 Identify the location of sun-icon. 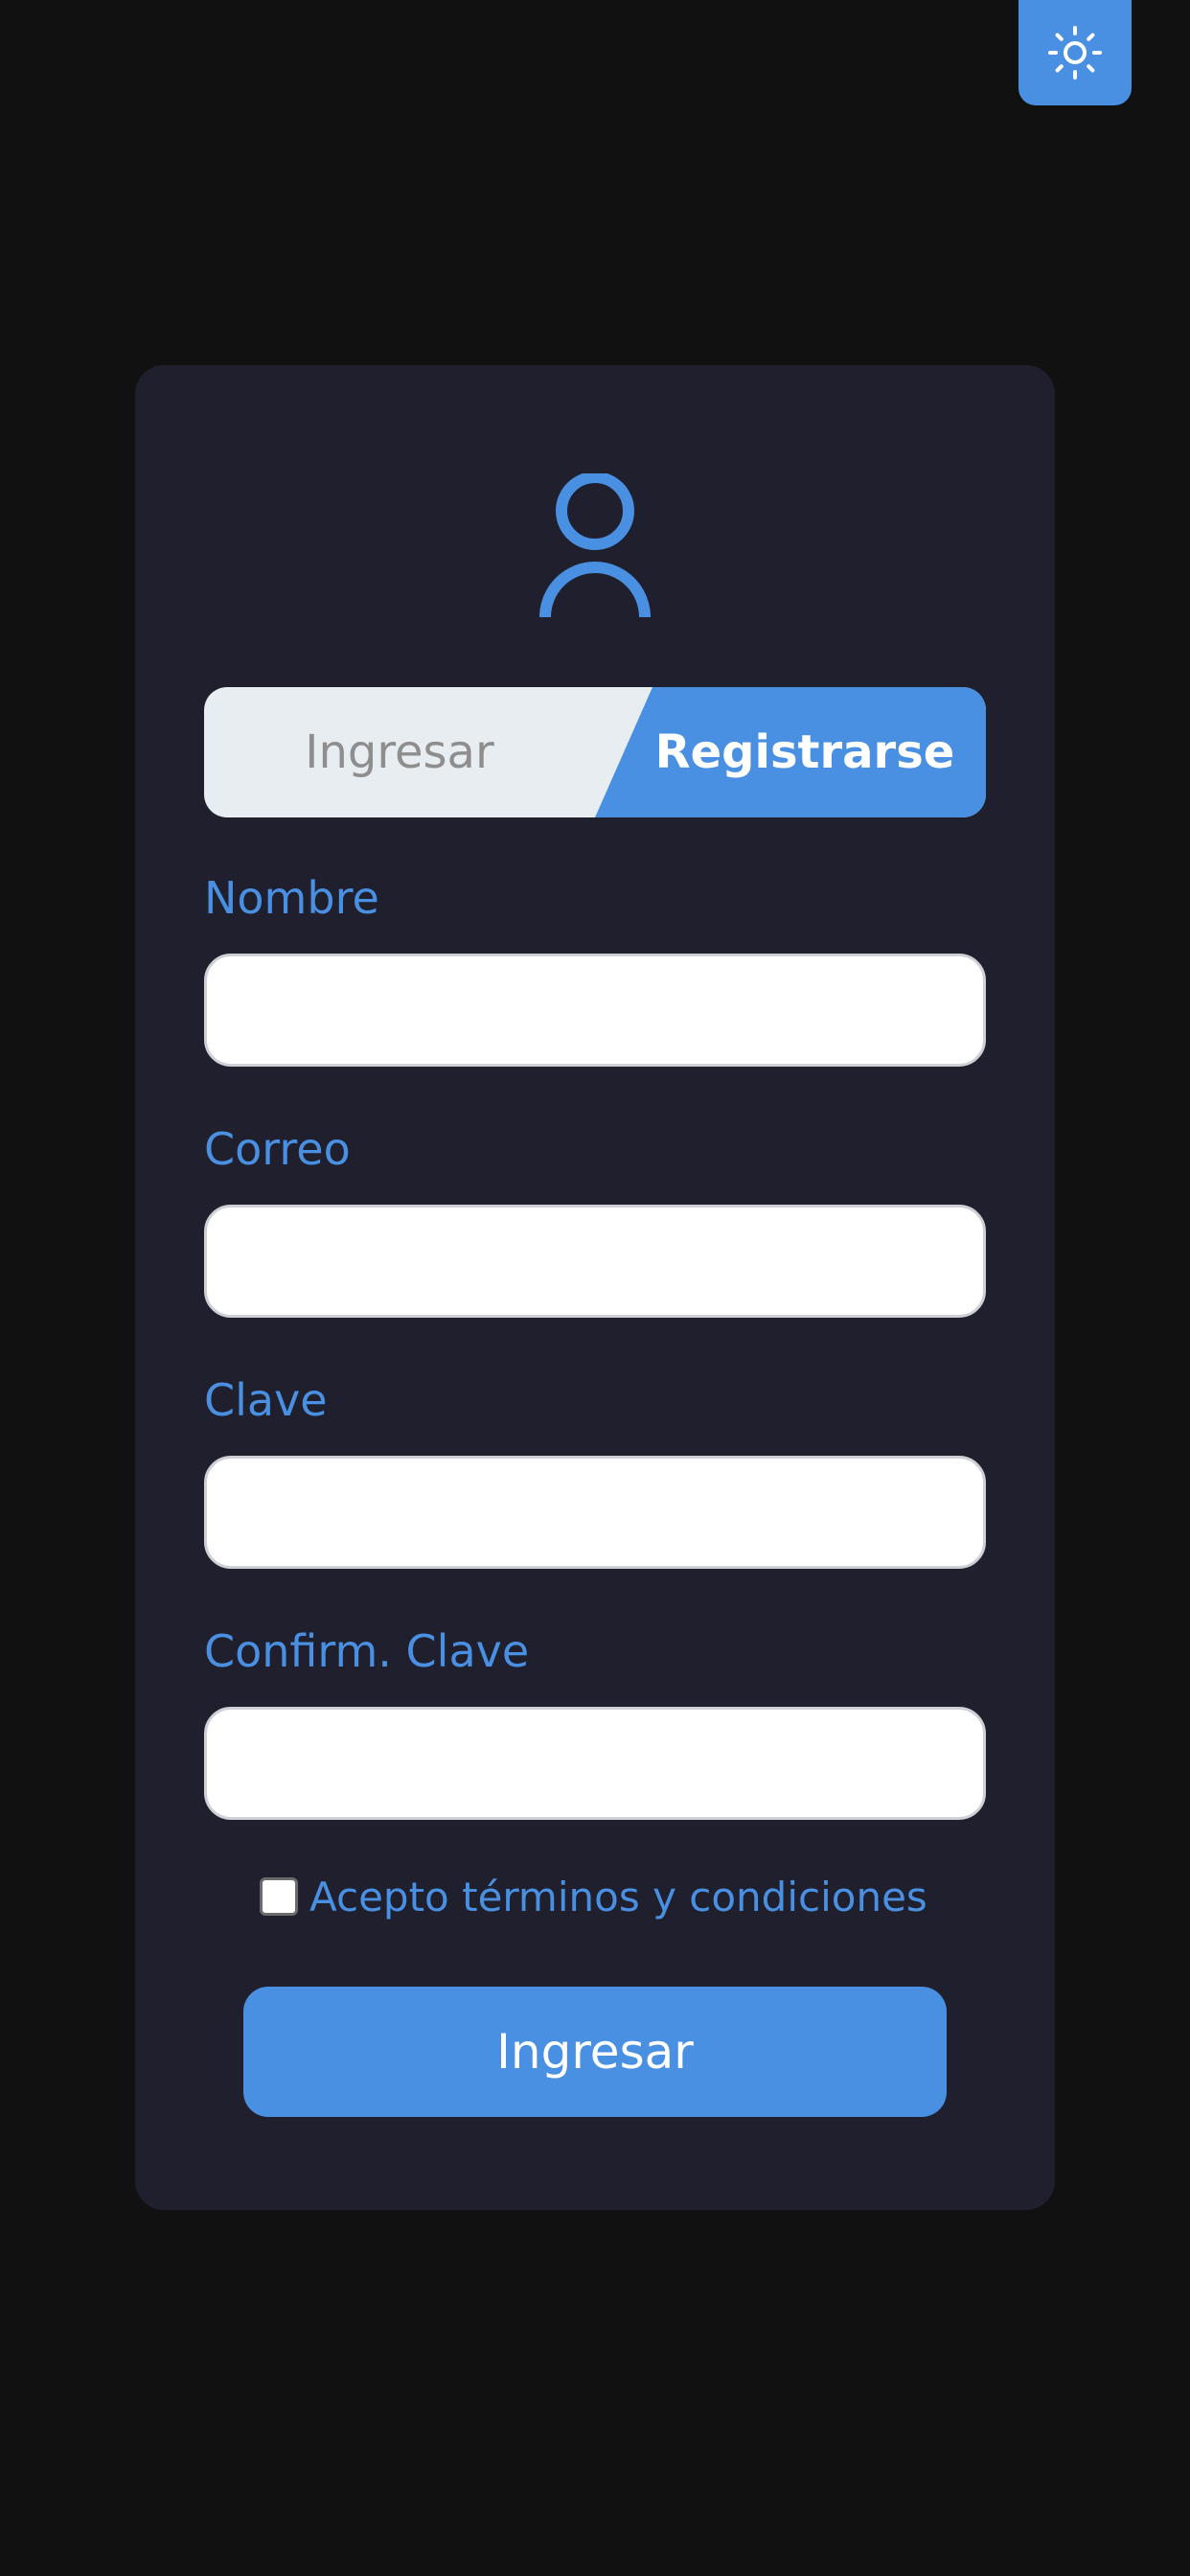
(1075, 53).